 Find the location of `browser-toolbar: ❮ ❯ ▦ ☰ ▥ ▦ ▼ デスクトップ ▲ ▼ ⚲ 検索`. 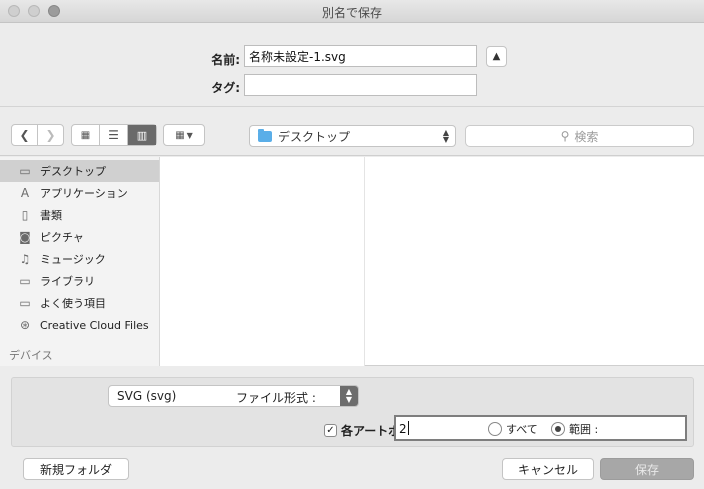

browser-toolbar: ❮ ❯ ▦ ☰ ▥ ▦ ▼ デスクトップ ▲ ▼ ⚲ 検索 is located at coordinates (352, 132).